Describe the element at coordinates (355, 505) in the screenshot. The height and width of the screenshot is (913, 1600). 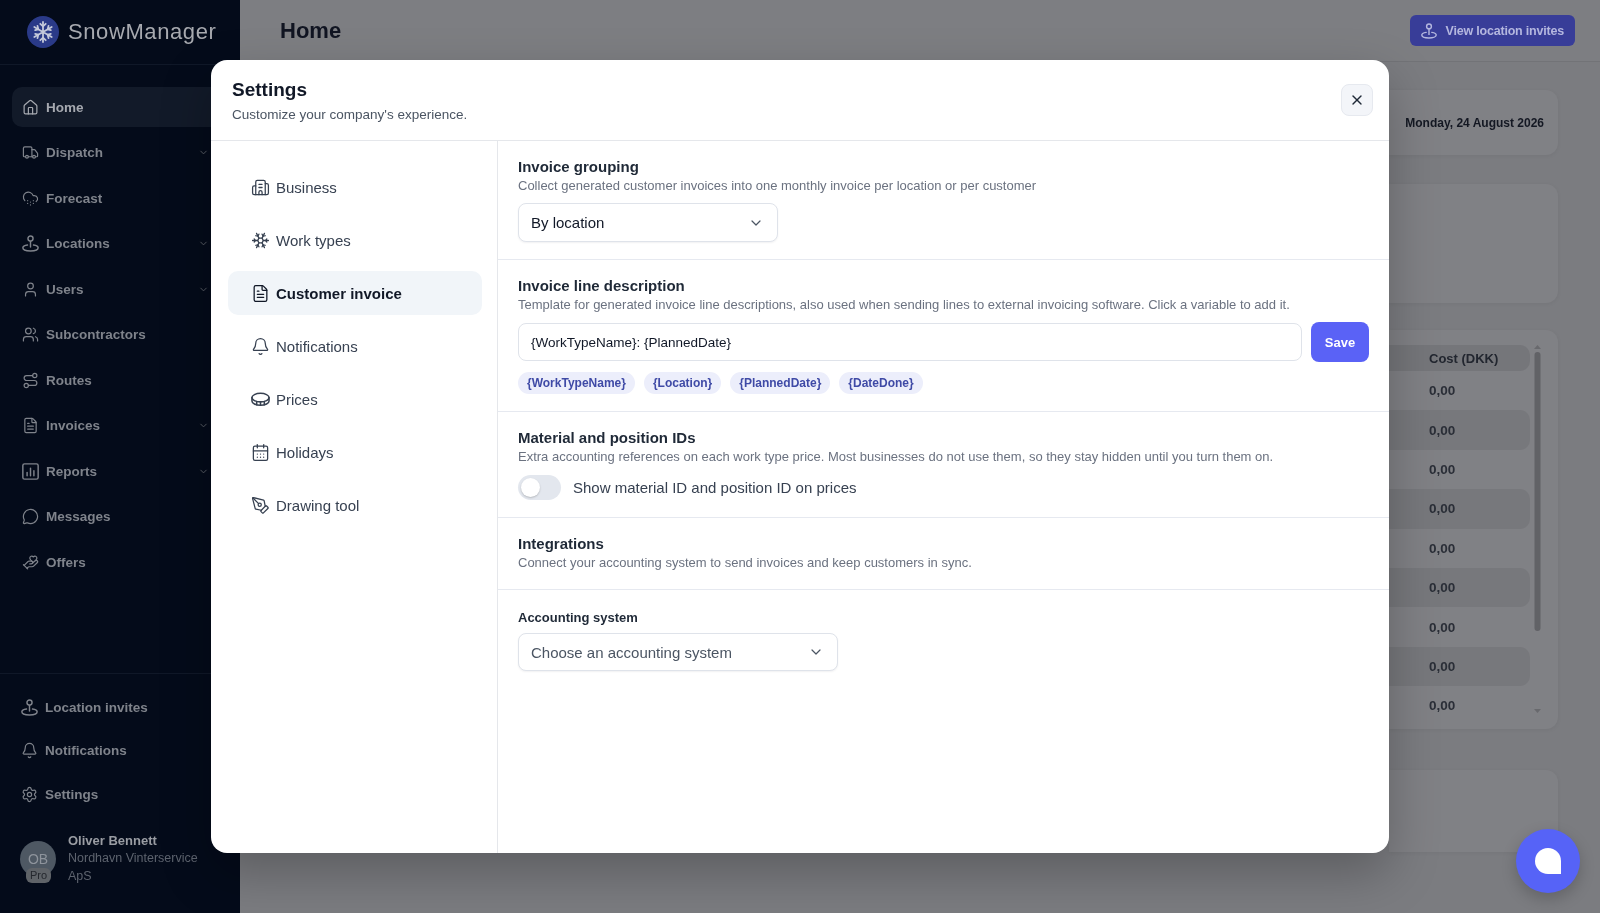
I see `settings-nav-item: Drawing tool` at that location.